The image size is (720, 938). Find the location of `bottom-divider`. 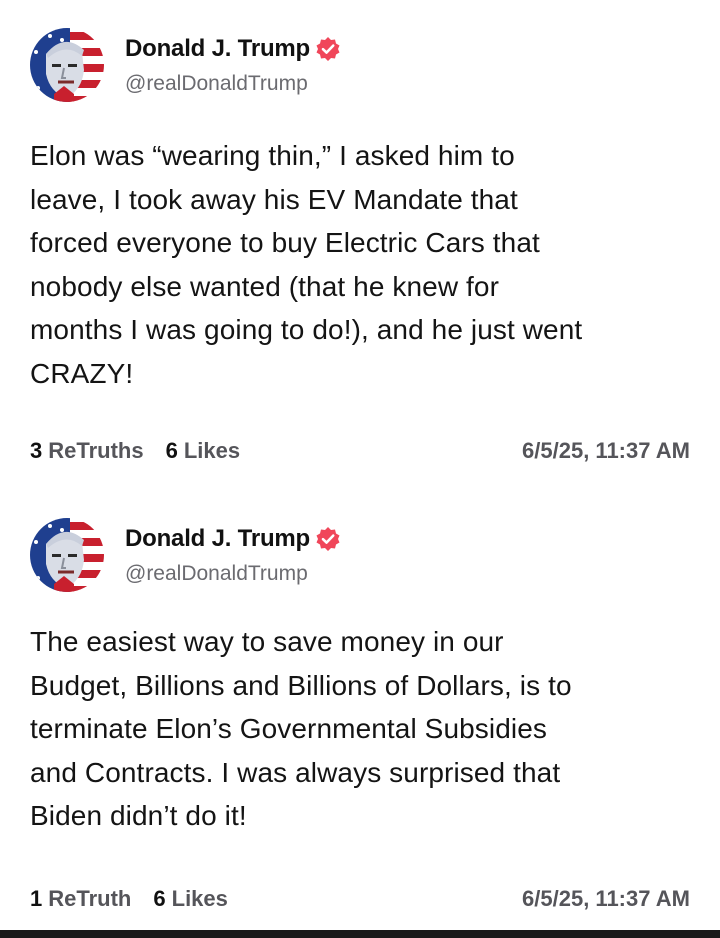

bottom-divider is located at coordinates (360, 934).